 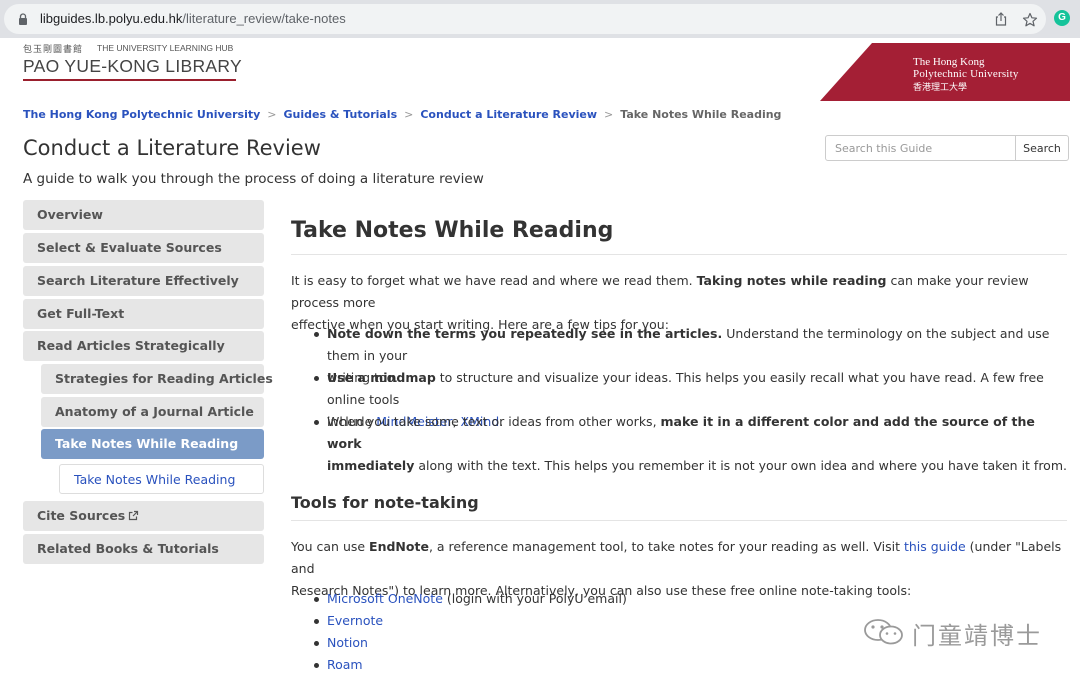 What do you see at coordinates (143, 346) in the screenshot?
I see `sidebar-item-read-articles: Read Articles Strategically` at bounding box center [143, 346].